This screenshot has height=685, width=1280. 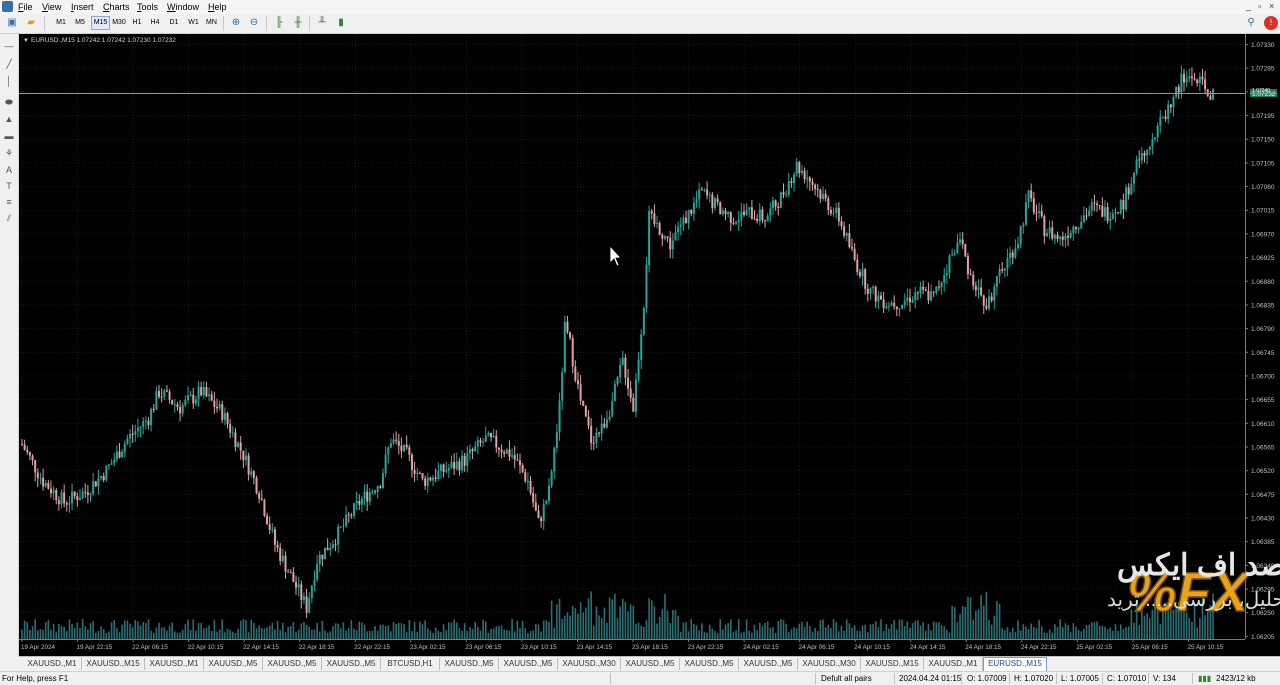 I want to click on chart-header-arrow-icon: ▼, so click(x=26, y=41).